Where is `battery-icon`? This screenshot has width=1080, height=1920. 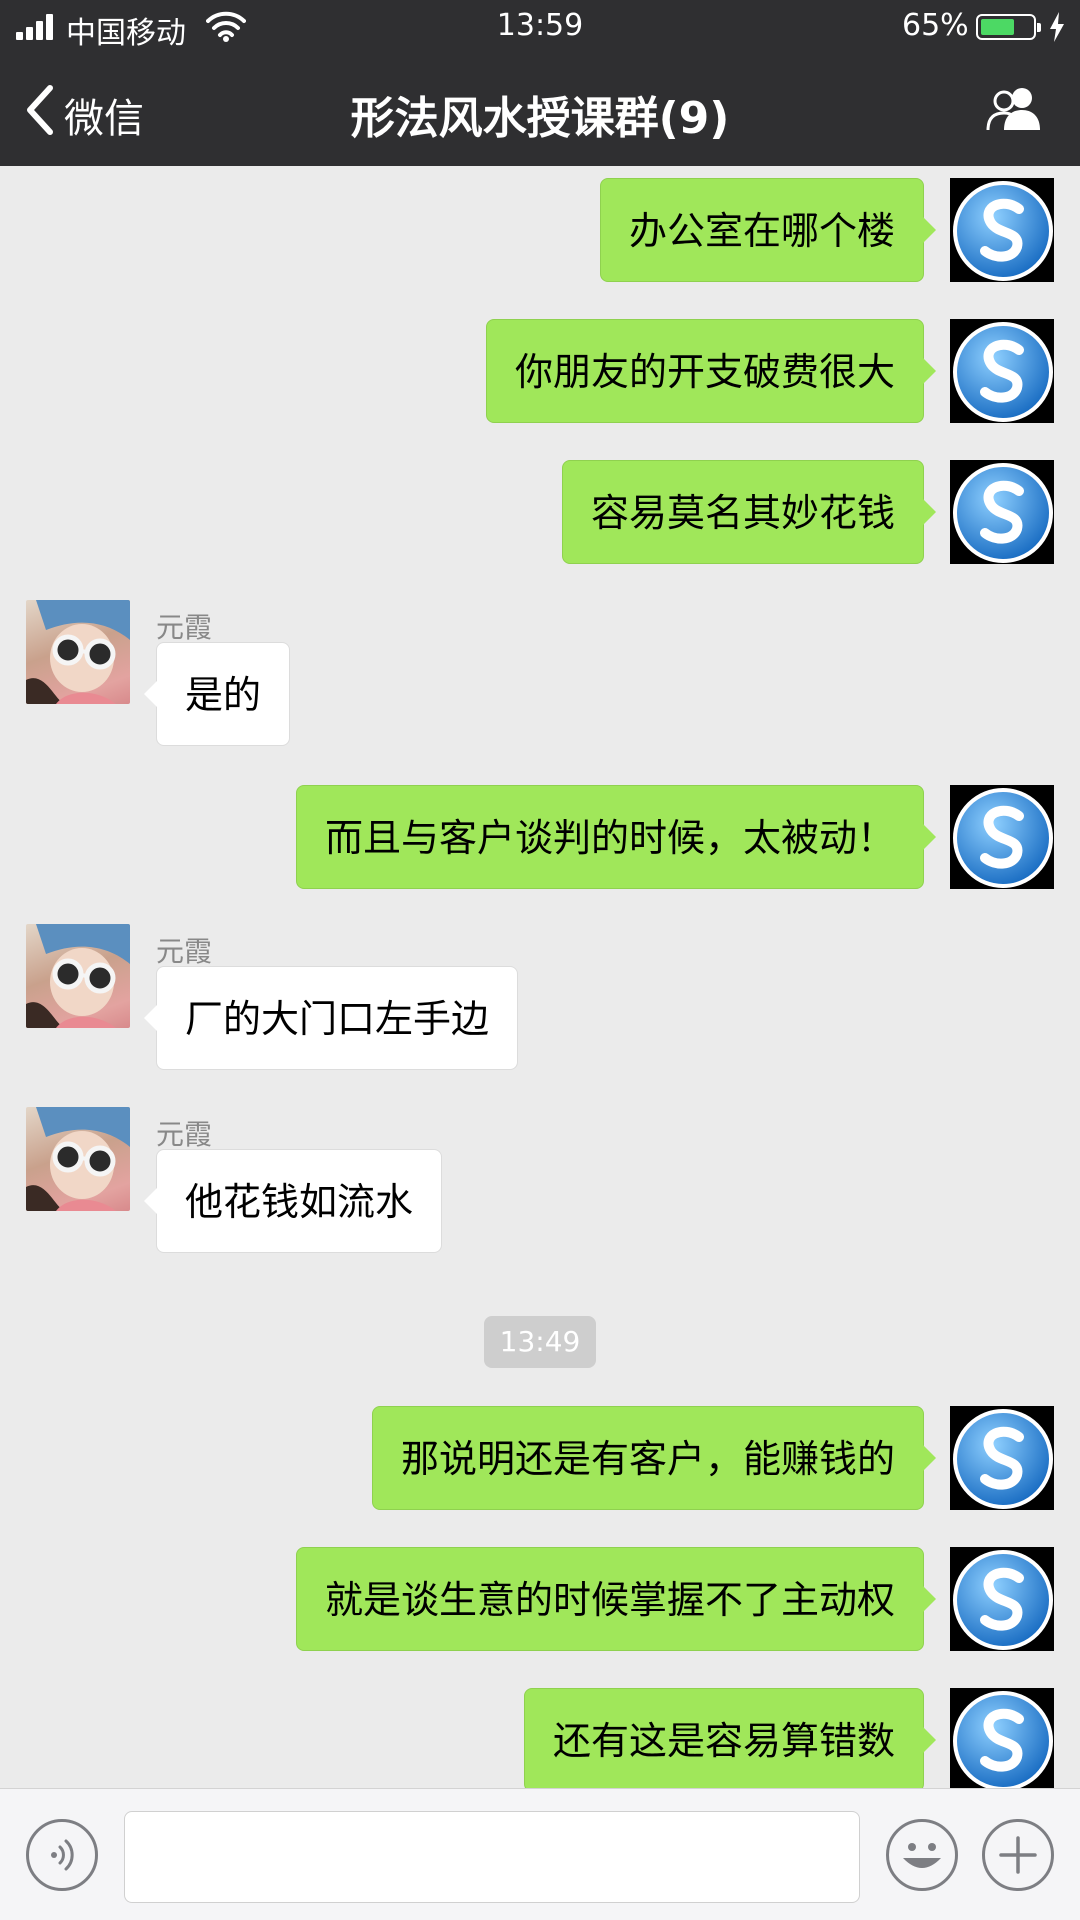 battery-icon is located at coordinates (1008, 27).